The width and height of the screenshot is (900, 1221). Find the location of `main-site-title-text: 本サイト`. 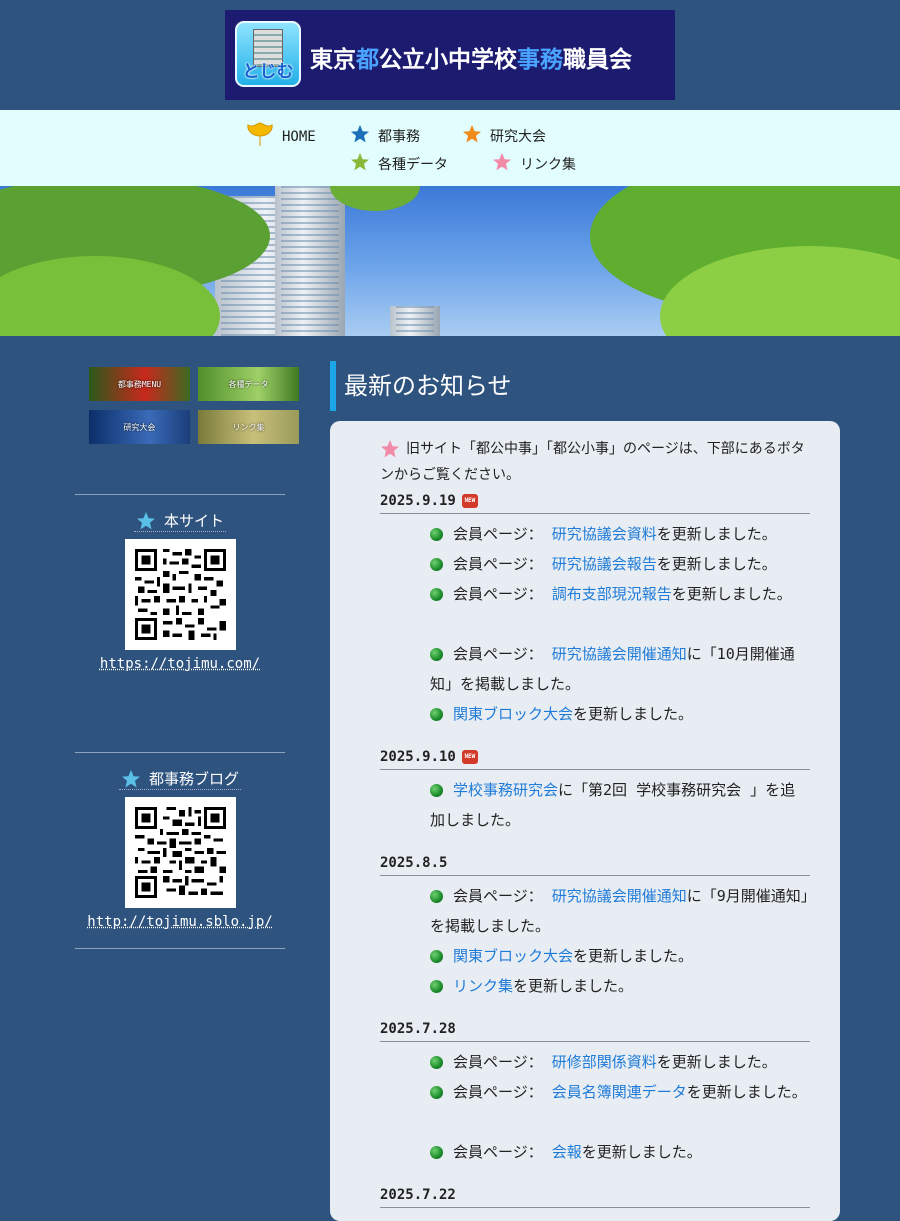

main-site-title-text: 本サイト is located at coordinates (194, 520).